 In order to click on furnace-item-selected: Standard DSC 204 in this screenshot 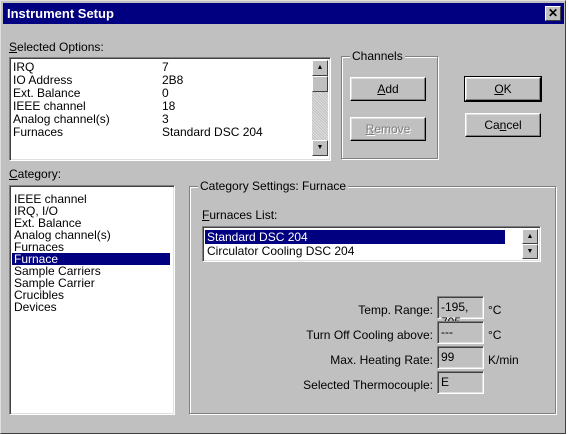, I will do `click(355, 237)`.